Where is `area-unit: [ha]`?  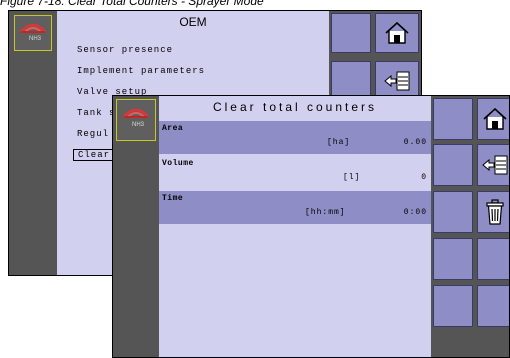
area-unit: [ha] is located at coordinates (339, 142).